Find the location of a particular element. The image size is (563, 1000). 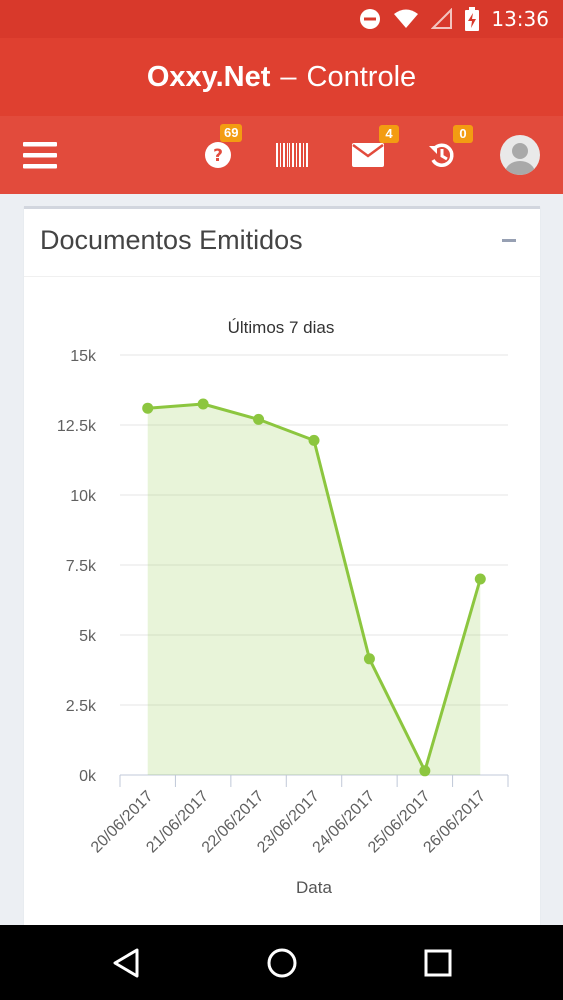

avatar is located at coordinates (520, 155).